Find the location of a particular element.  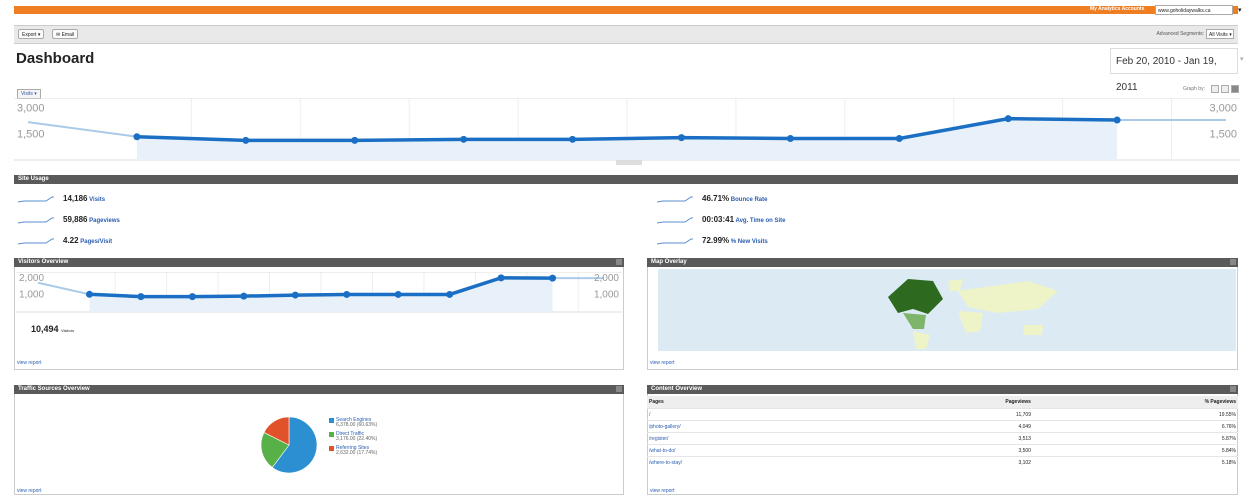

visitors-total: 10,494 Visitors is located at coordinates (53, 329).